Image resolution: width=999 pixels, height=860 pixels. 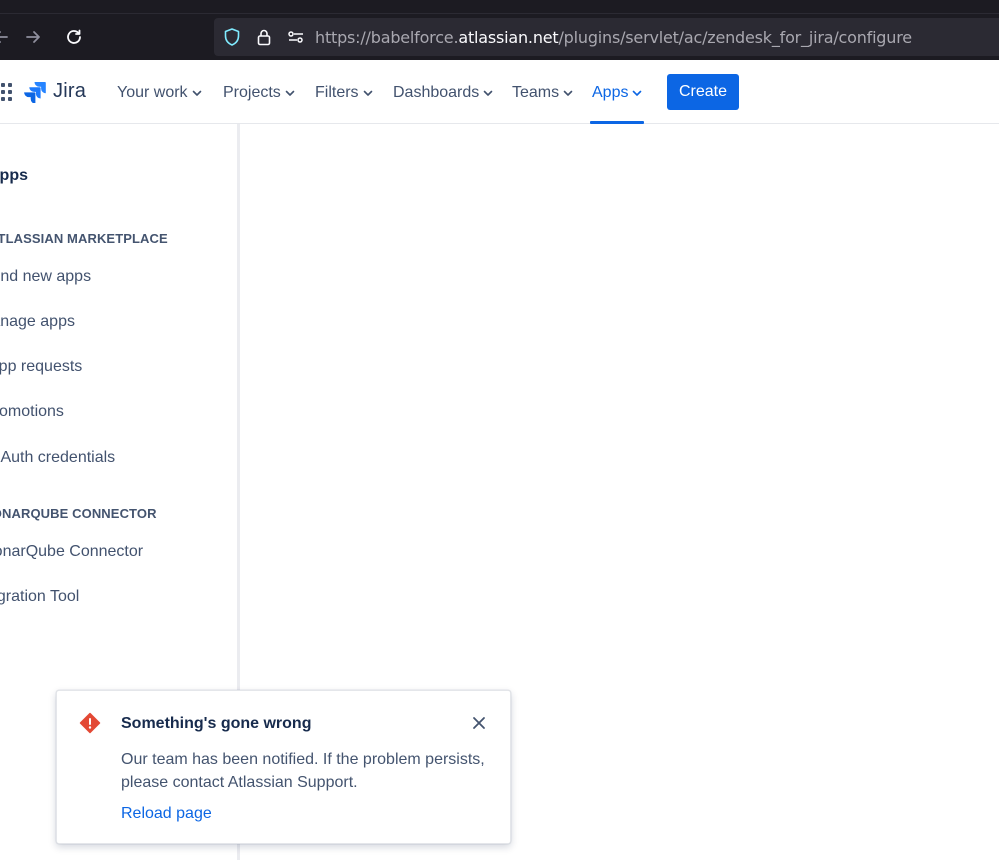 I want to click on nav-your-work: Your work, so click(x=159, y=93).